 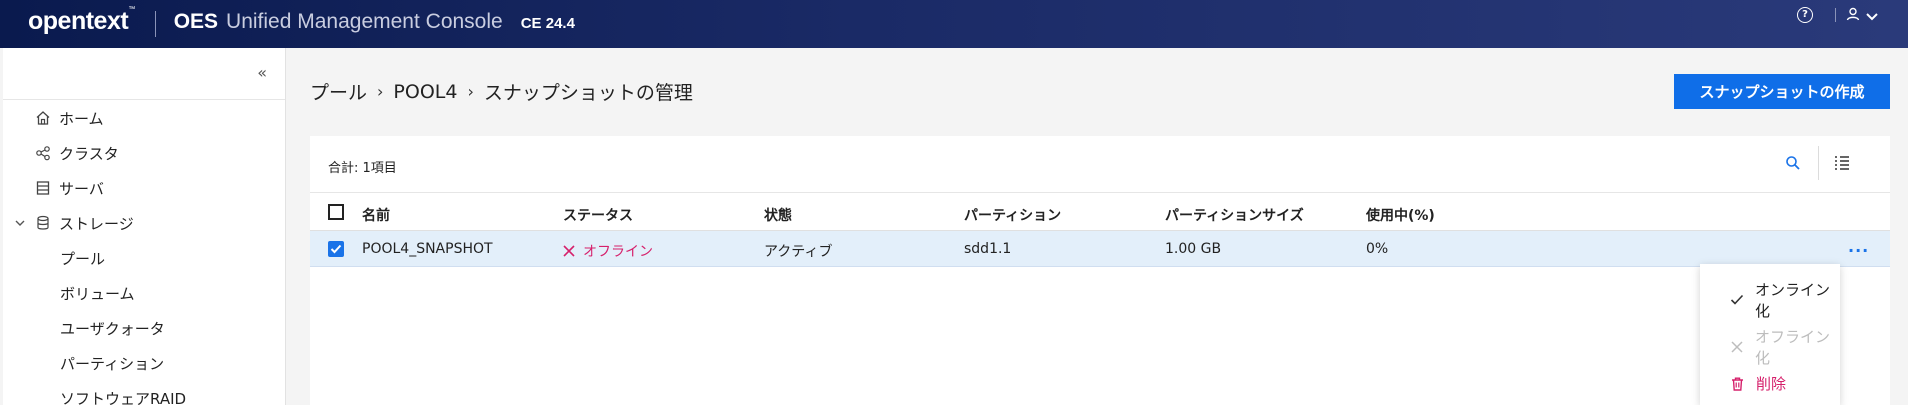 I want to click on row-actions-menu-icon: ···, so click(x=1858, y=250).